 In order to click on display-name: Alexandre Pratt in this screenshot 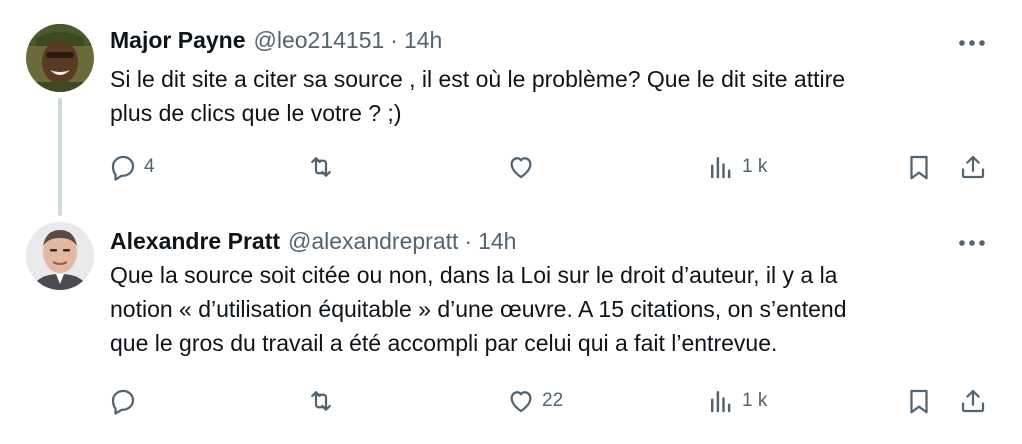, I will do `click(195, 241)`.